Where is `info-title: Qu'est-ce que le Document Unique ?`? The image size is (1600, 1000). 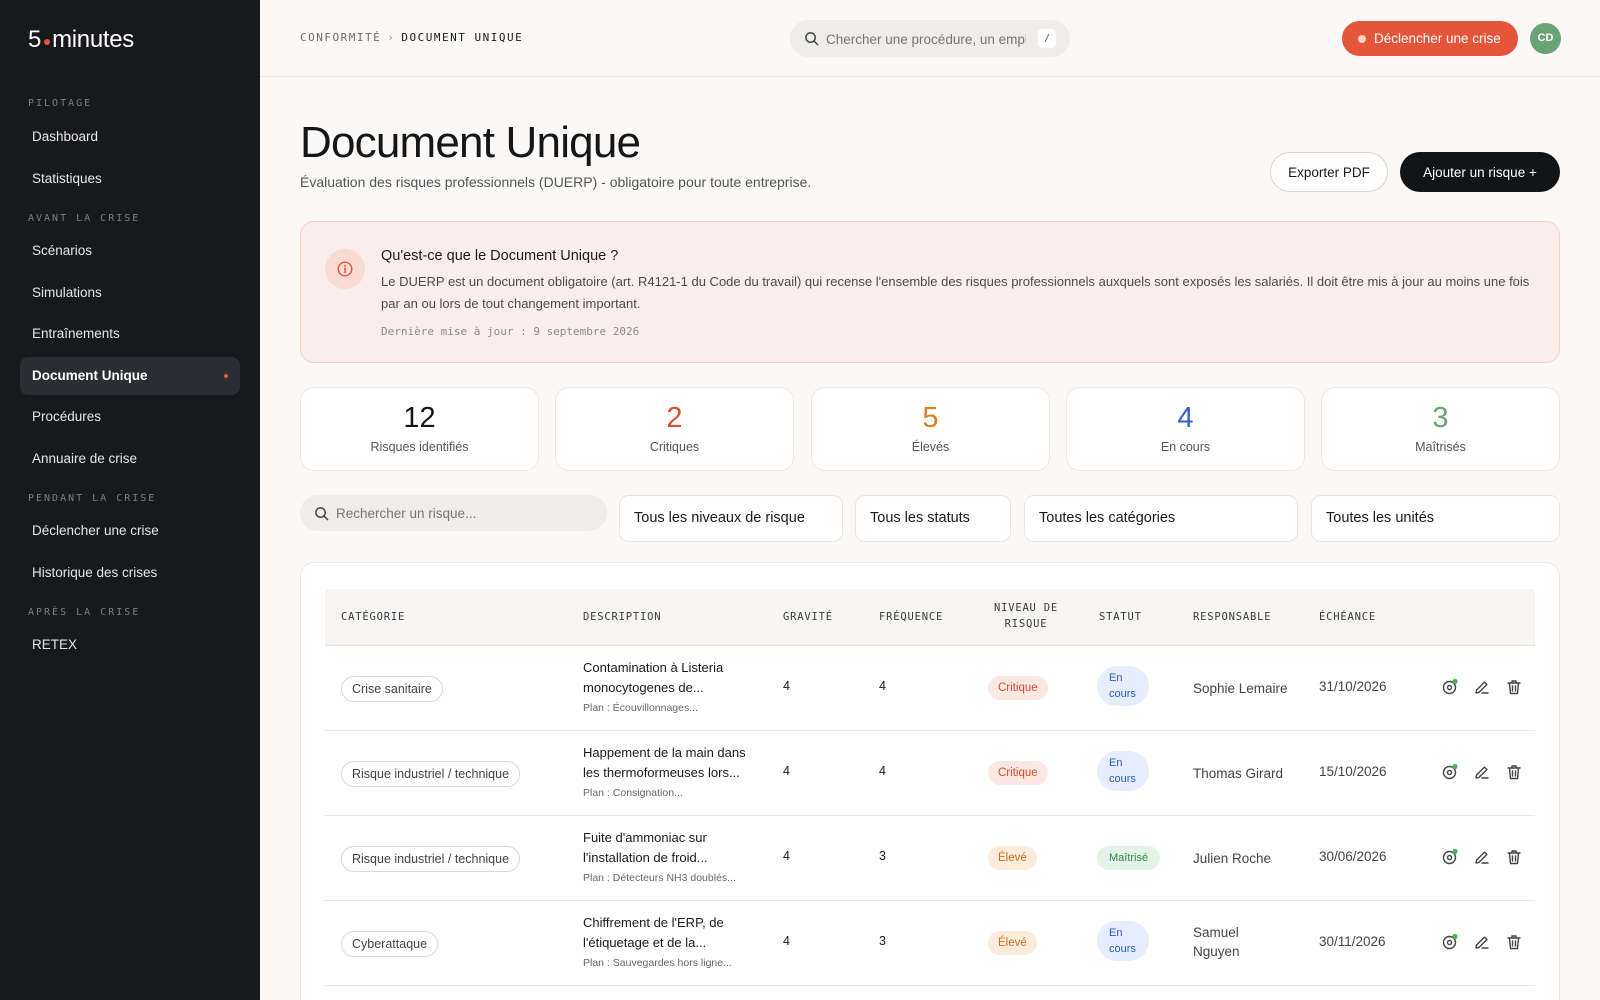 info-title: Qu'est-ce que le Document Unique ? is located at coordinates (500, 256).